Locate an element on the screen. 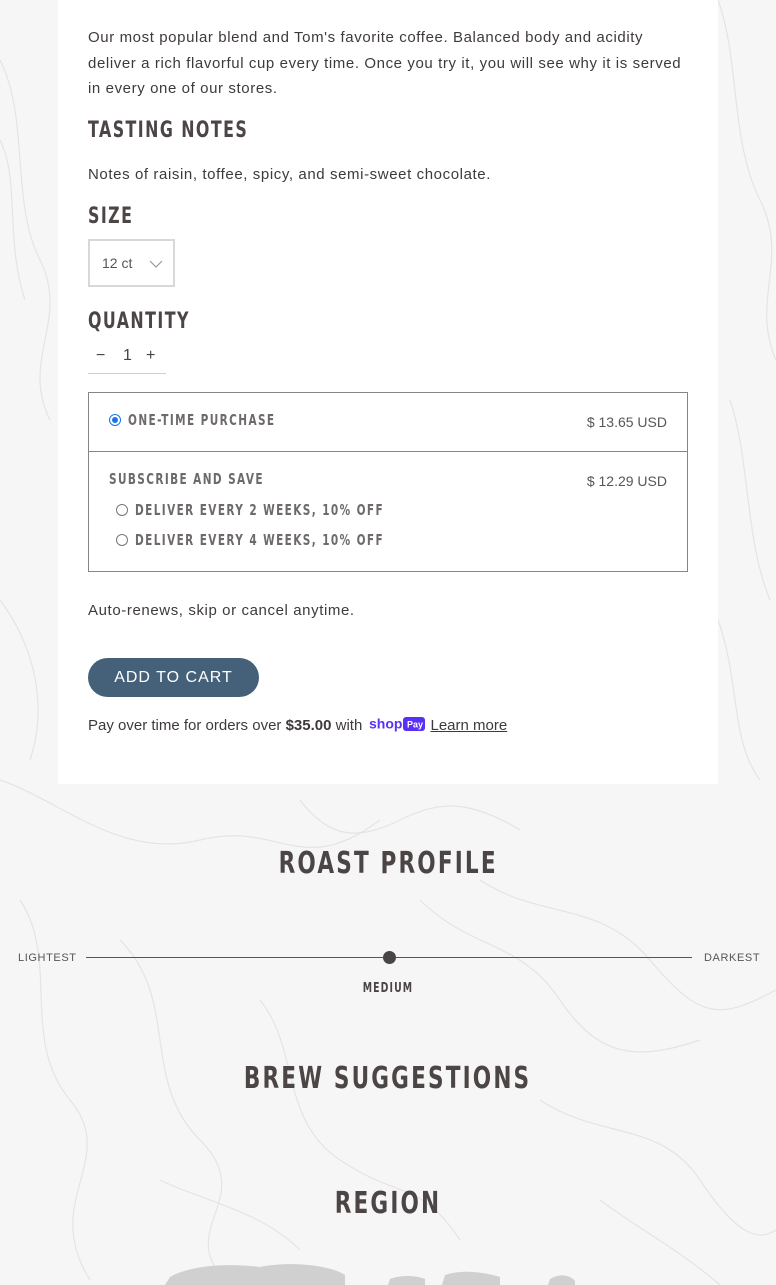 The height and width of the screenshot is (1285, 776). brew-suggestions-title: BREW SUGGESTIONS is located at coordinates (388, 1078).